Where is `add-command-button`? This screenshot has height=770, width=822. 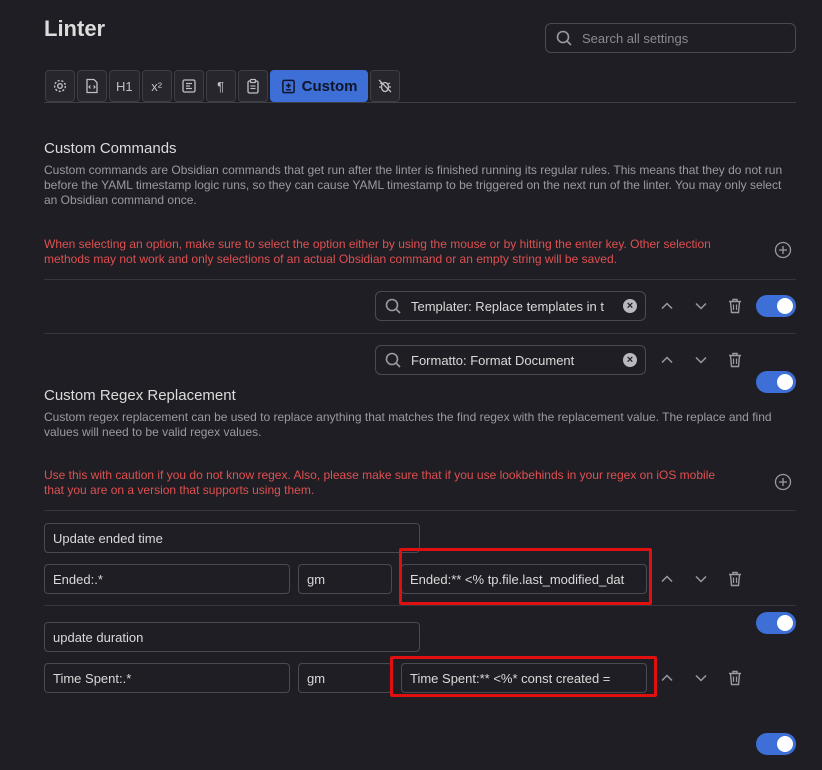 add-command-button is located at coordinates (783, 250).